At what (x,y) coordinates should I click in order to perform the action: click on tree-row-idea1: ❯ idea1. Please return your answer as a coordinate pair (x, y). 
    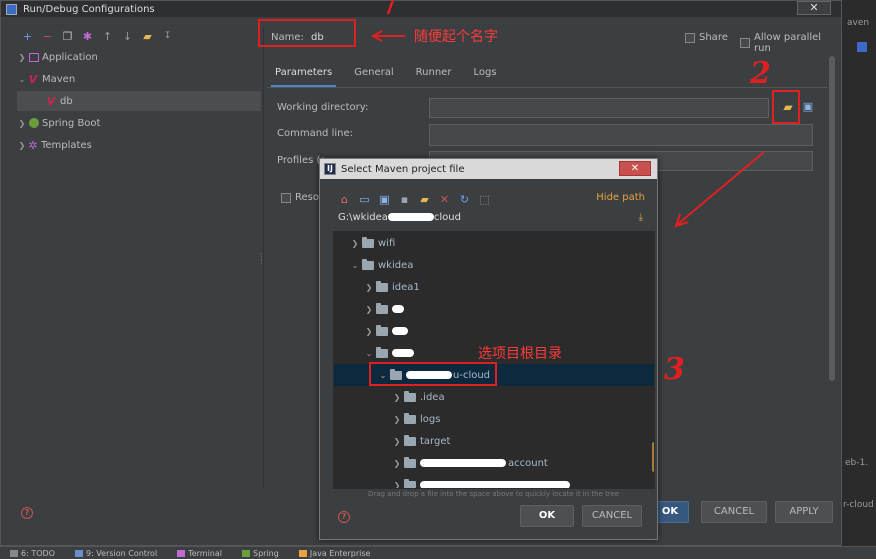
    Looking at the image, I should click on (489, 287).